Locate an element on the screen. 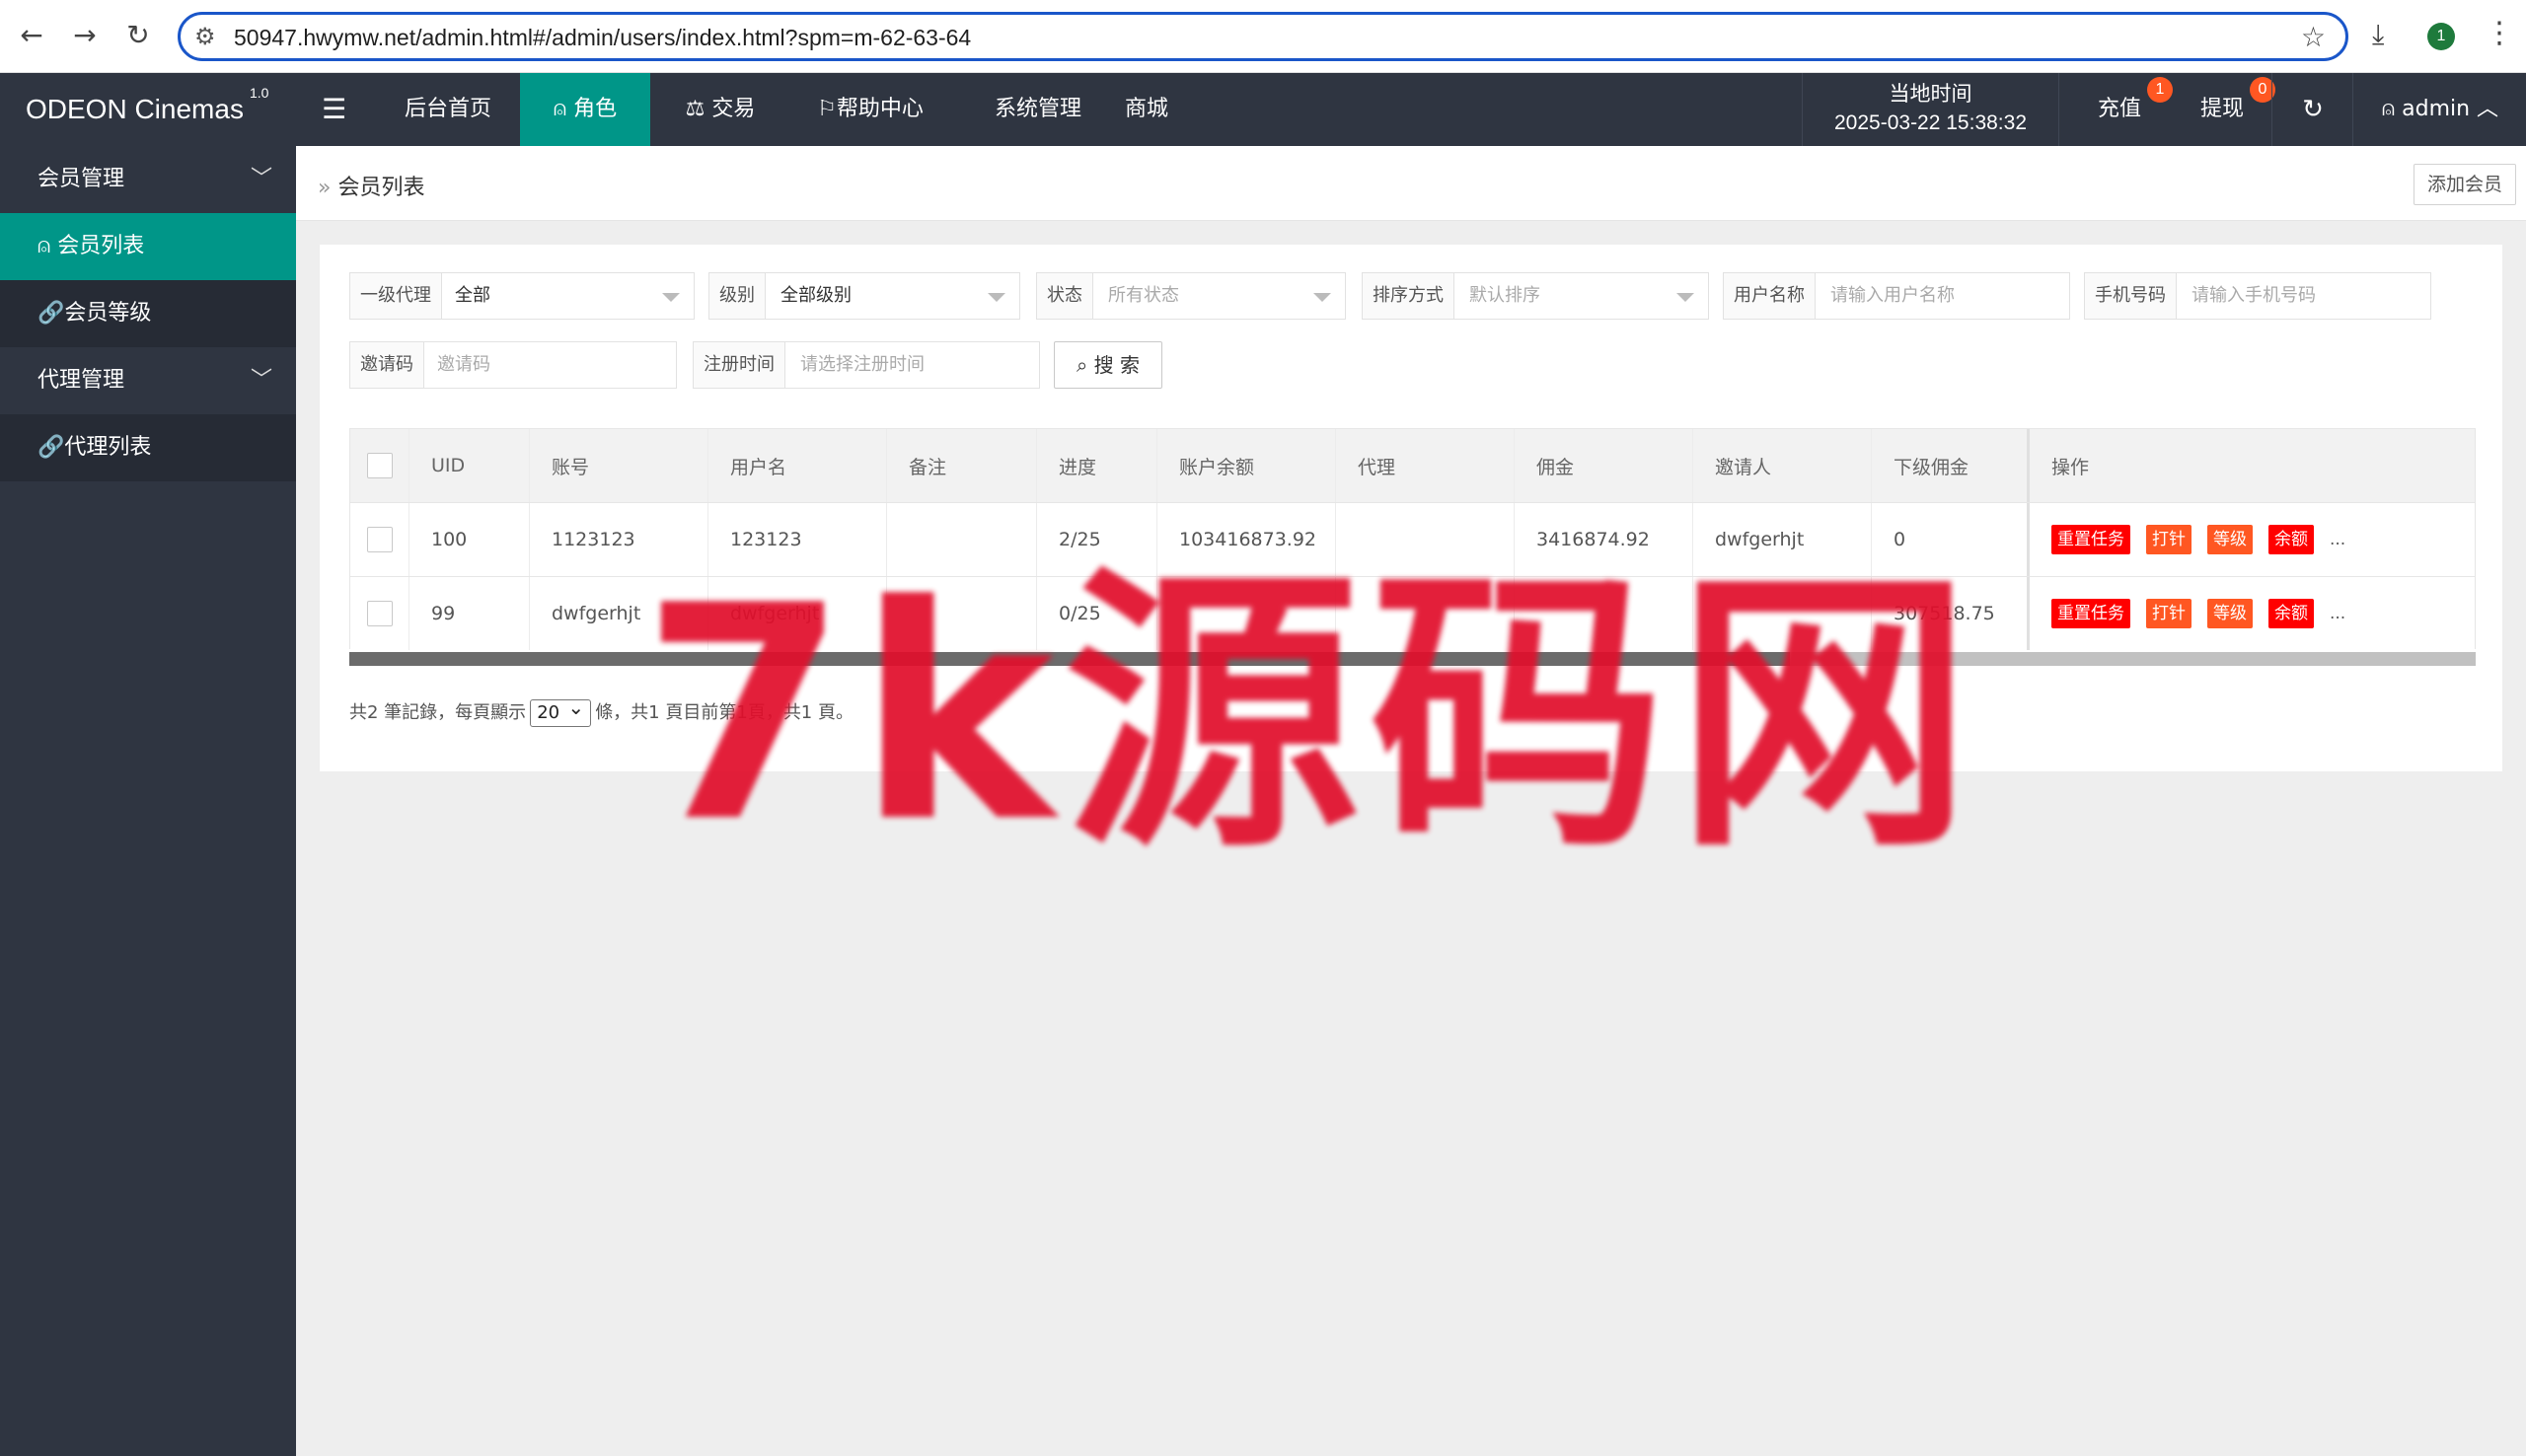 This screenshot has width=2526, height=1456. back-icon: ← is located at coordinates (31, 35).